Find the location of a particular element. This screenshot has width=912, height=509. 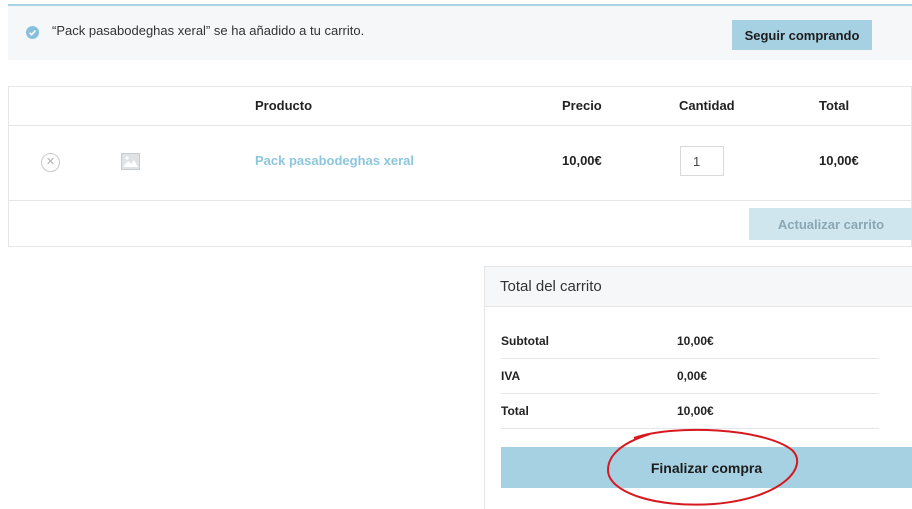

quantity-input: 1 is located at coordinates (702, 161).